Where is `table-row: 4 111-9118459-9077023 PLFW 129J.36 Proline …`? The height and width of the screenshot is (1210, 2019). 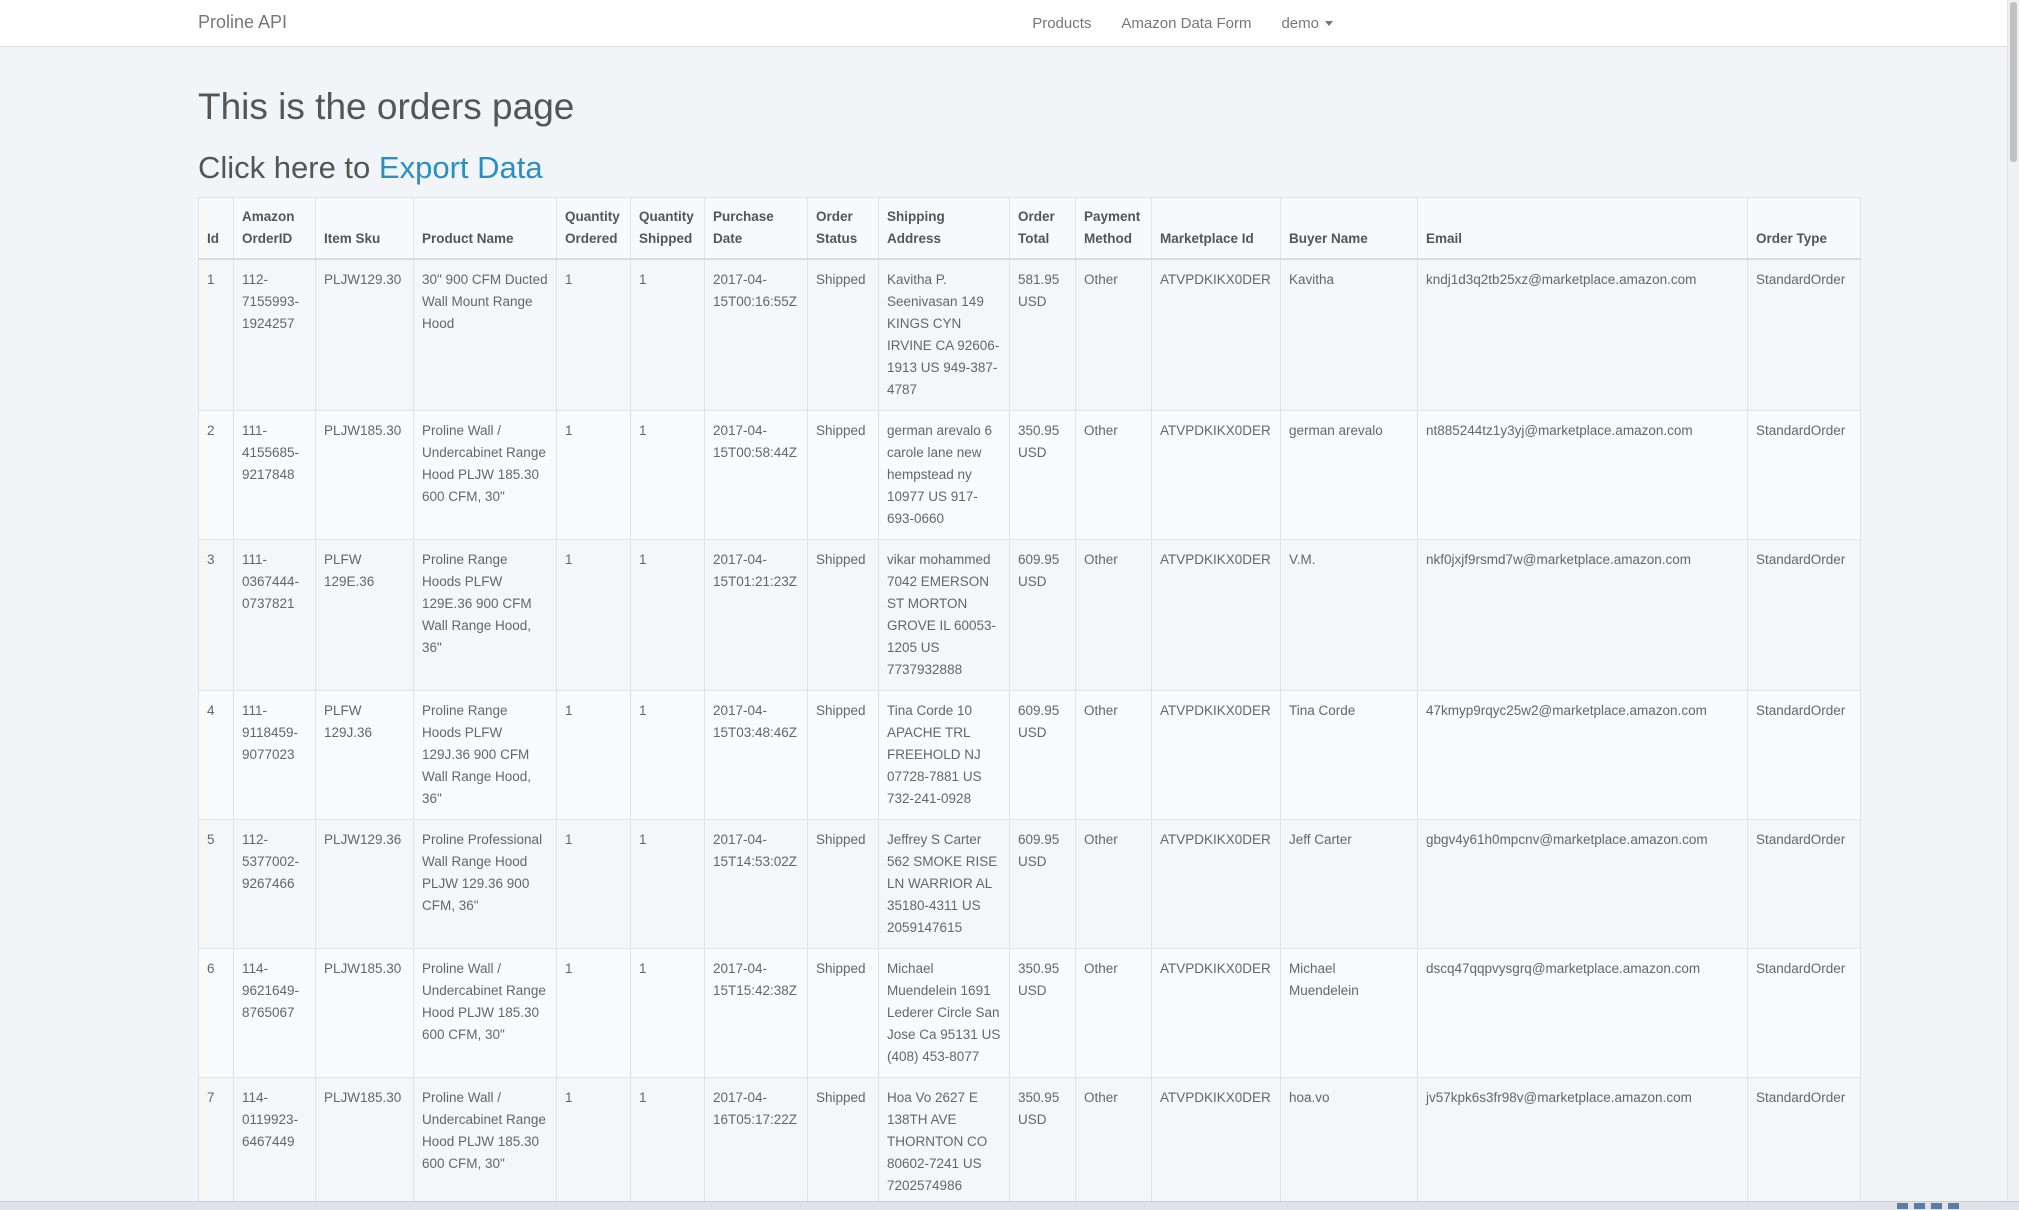 table-row: 4 111-9118459-9077023 PLFW 129J.36 Proline … is located at coordinates (1029, 755).